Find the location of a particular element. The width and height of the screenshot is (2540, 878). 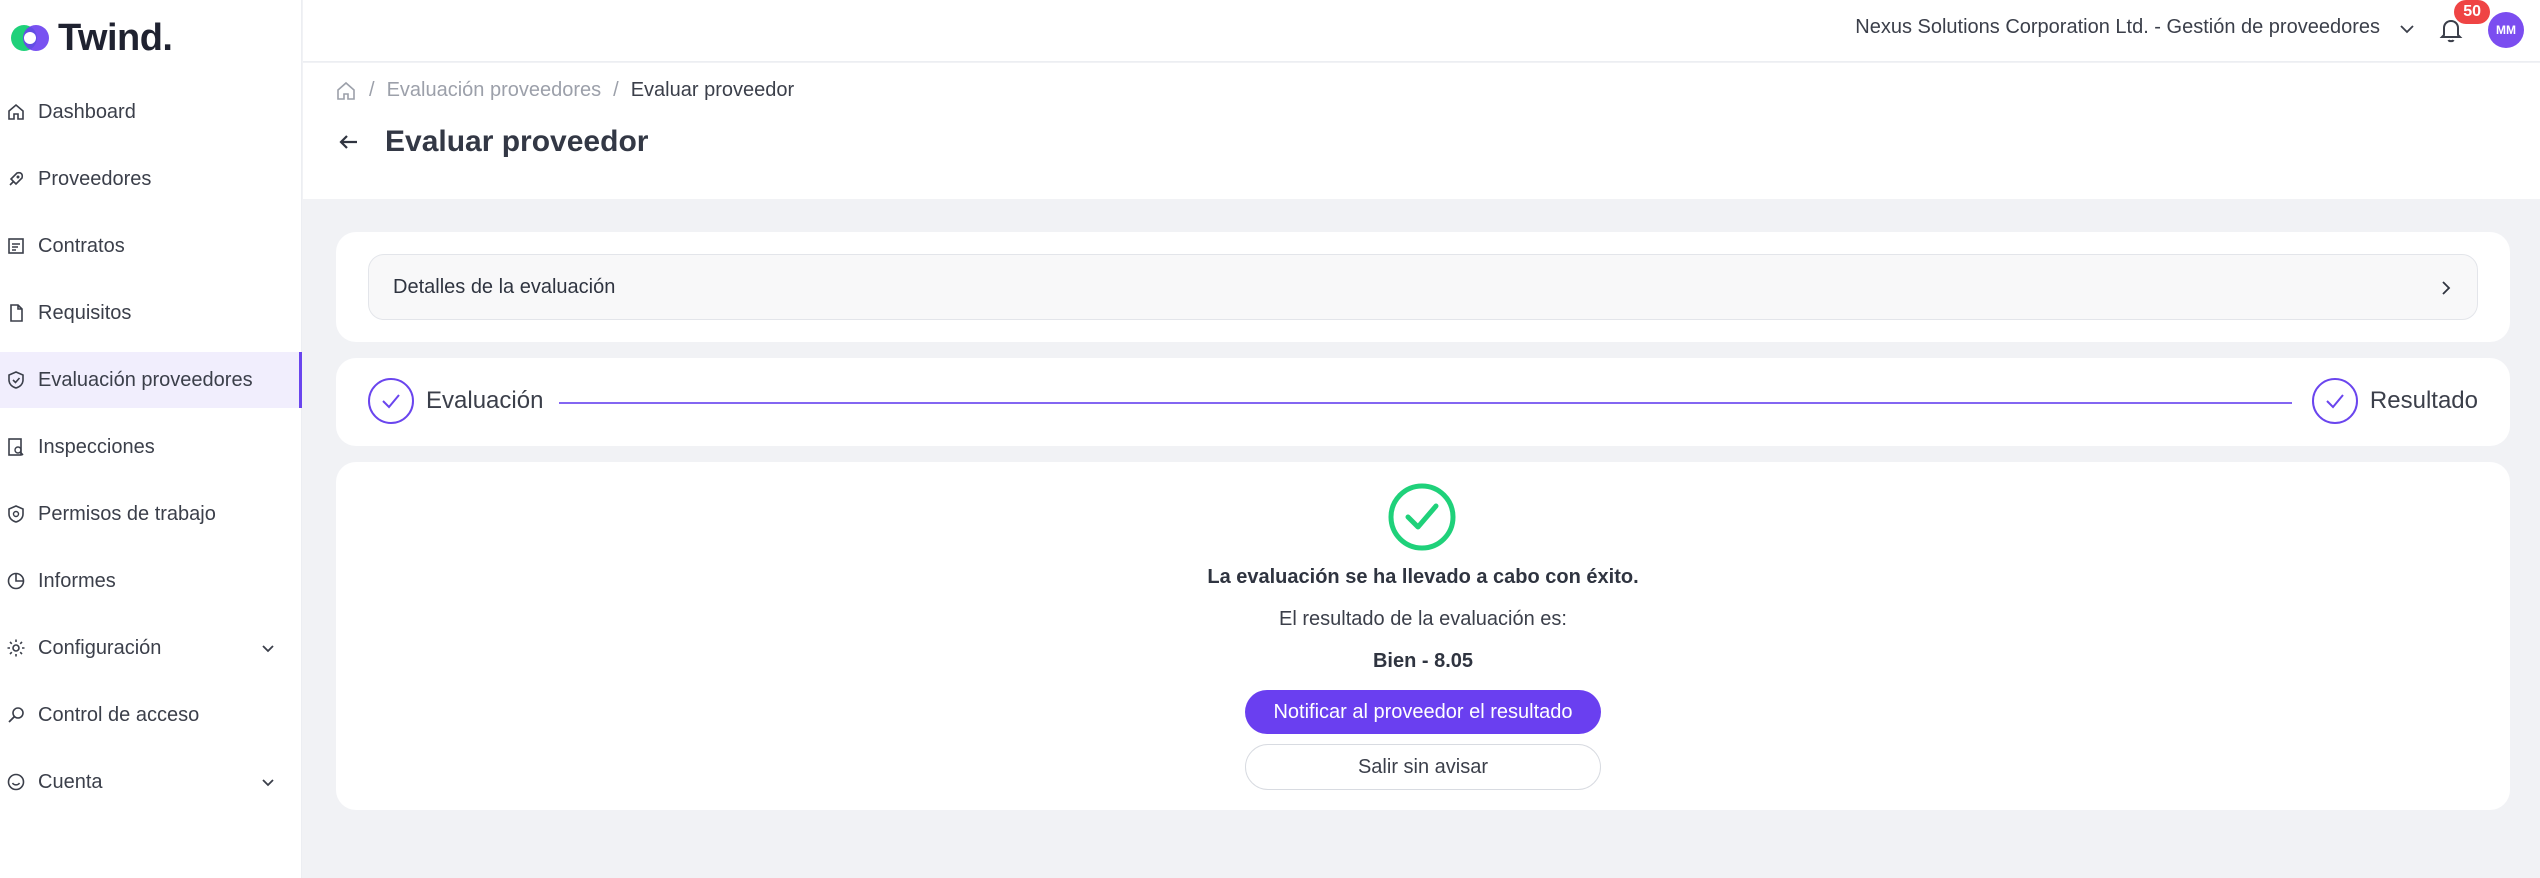

inspection-icon is located at coordinates (16, 447).